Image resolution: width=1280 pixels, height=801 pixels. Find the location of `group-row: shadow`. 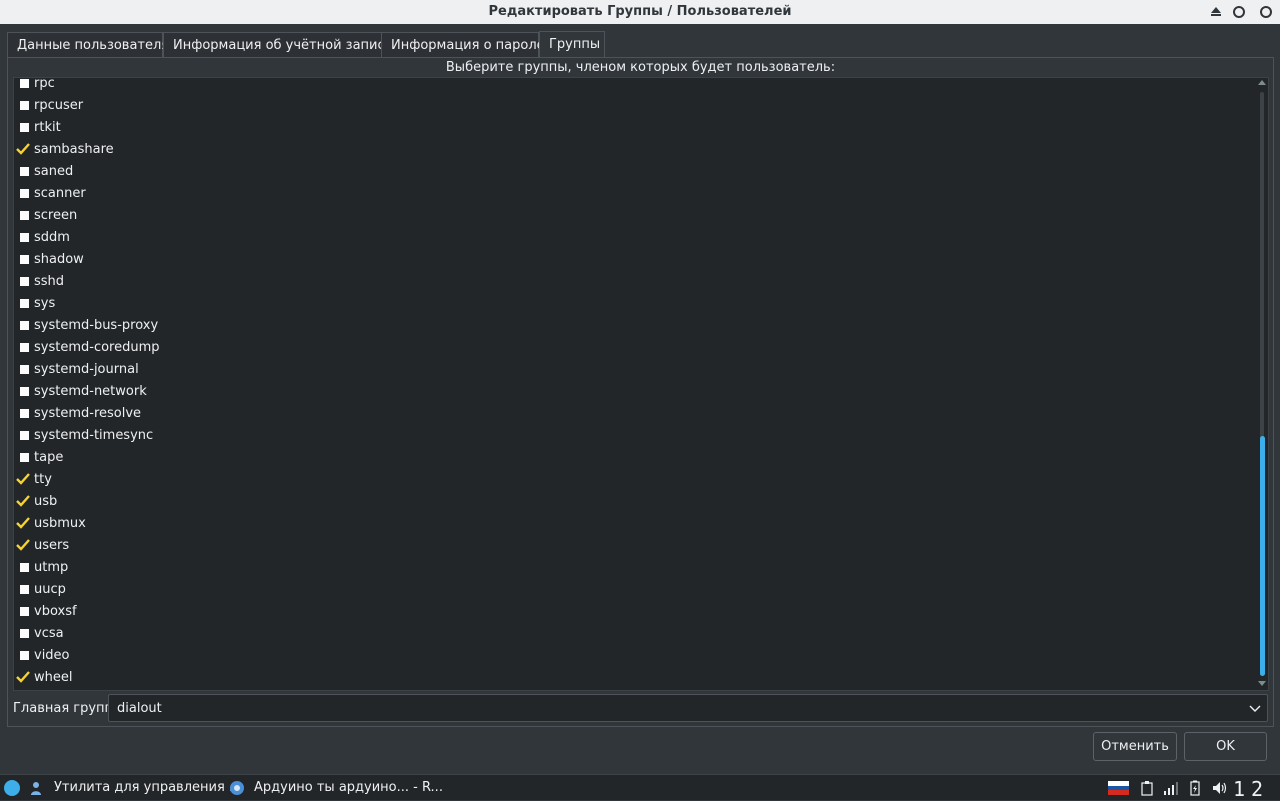

group-row: shadow is located at coordinates (632, 260).